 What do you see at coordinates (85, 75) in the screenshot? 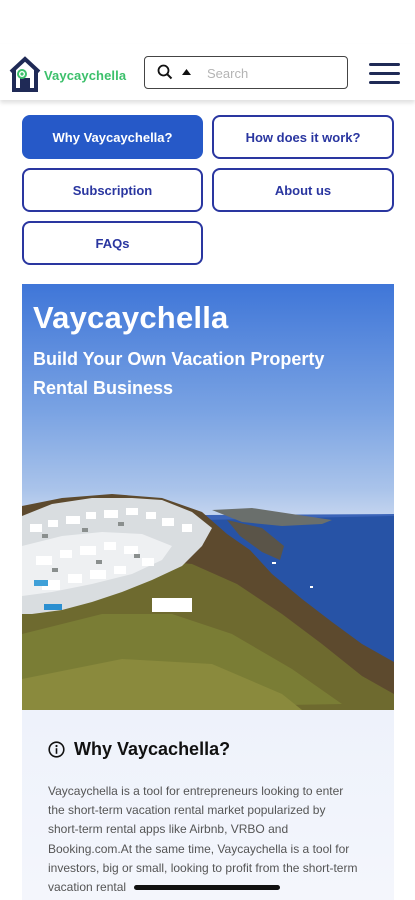
I see `logo-text: Vaycaychella` at bounding box center [85, 75].